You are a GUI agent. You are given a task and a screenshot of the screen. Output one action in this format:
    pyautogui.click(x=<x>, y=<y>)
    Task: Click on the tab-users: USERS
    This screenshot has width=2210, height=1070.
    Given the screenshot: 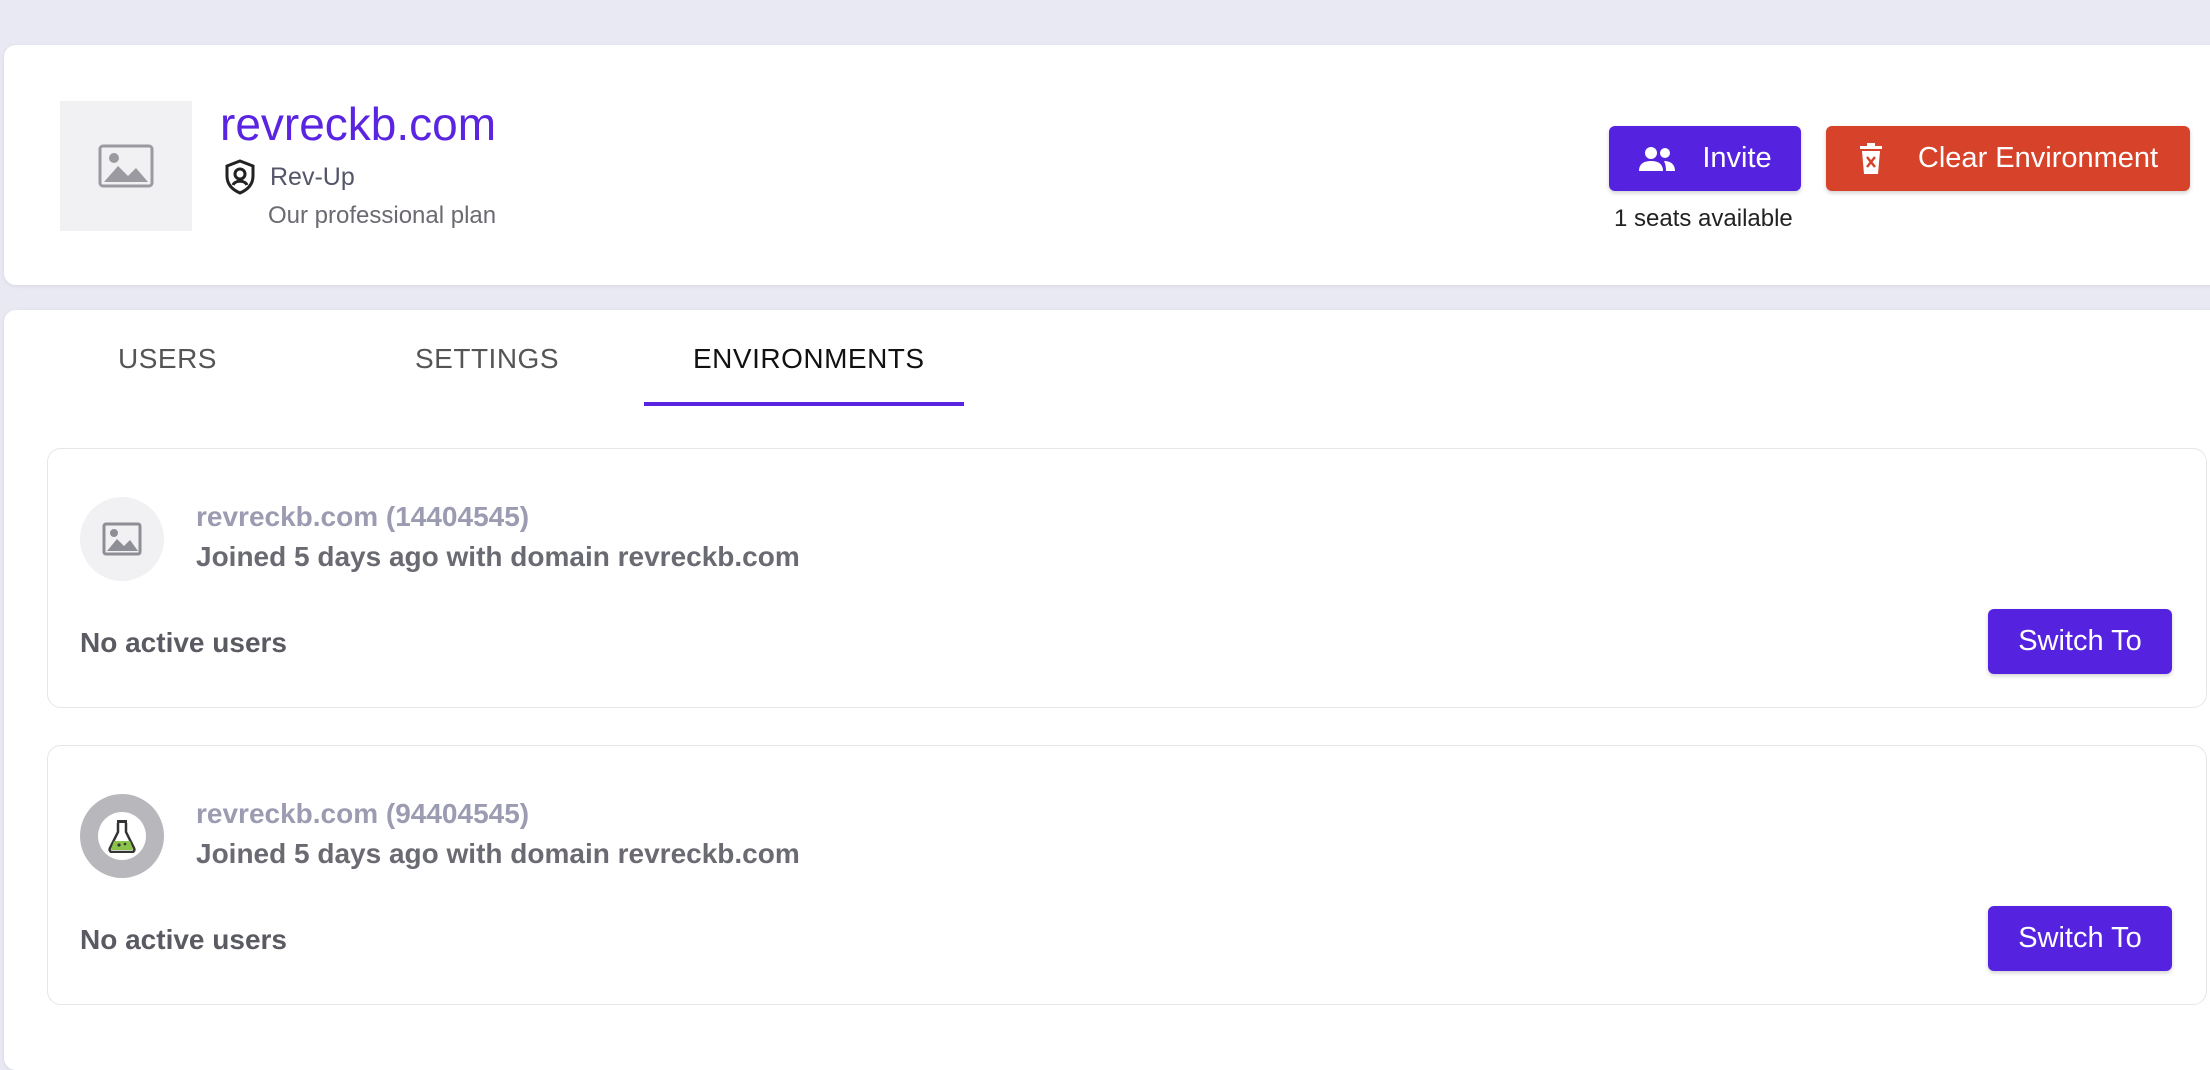 What is the action you would take?
    pyautogui.click(x=167, y=359)
    